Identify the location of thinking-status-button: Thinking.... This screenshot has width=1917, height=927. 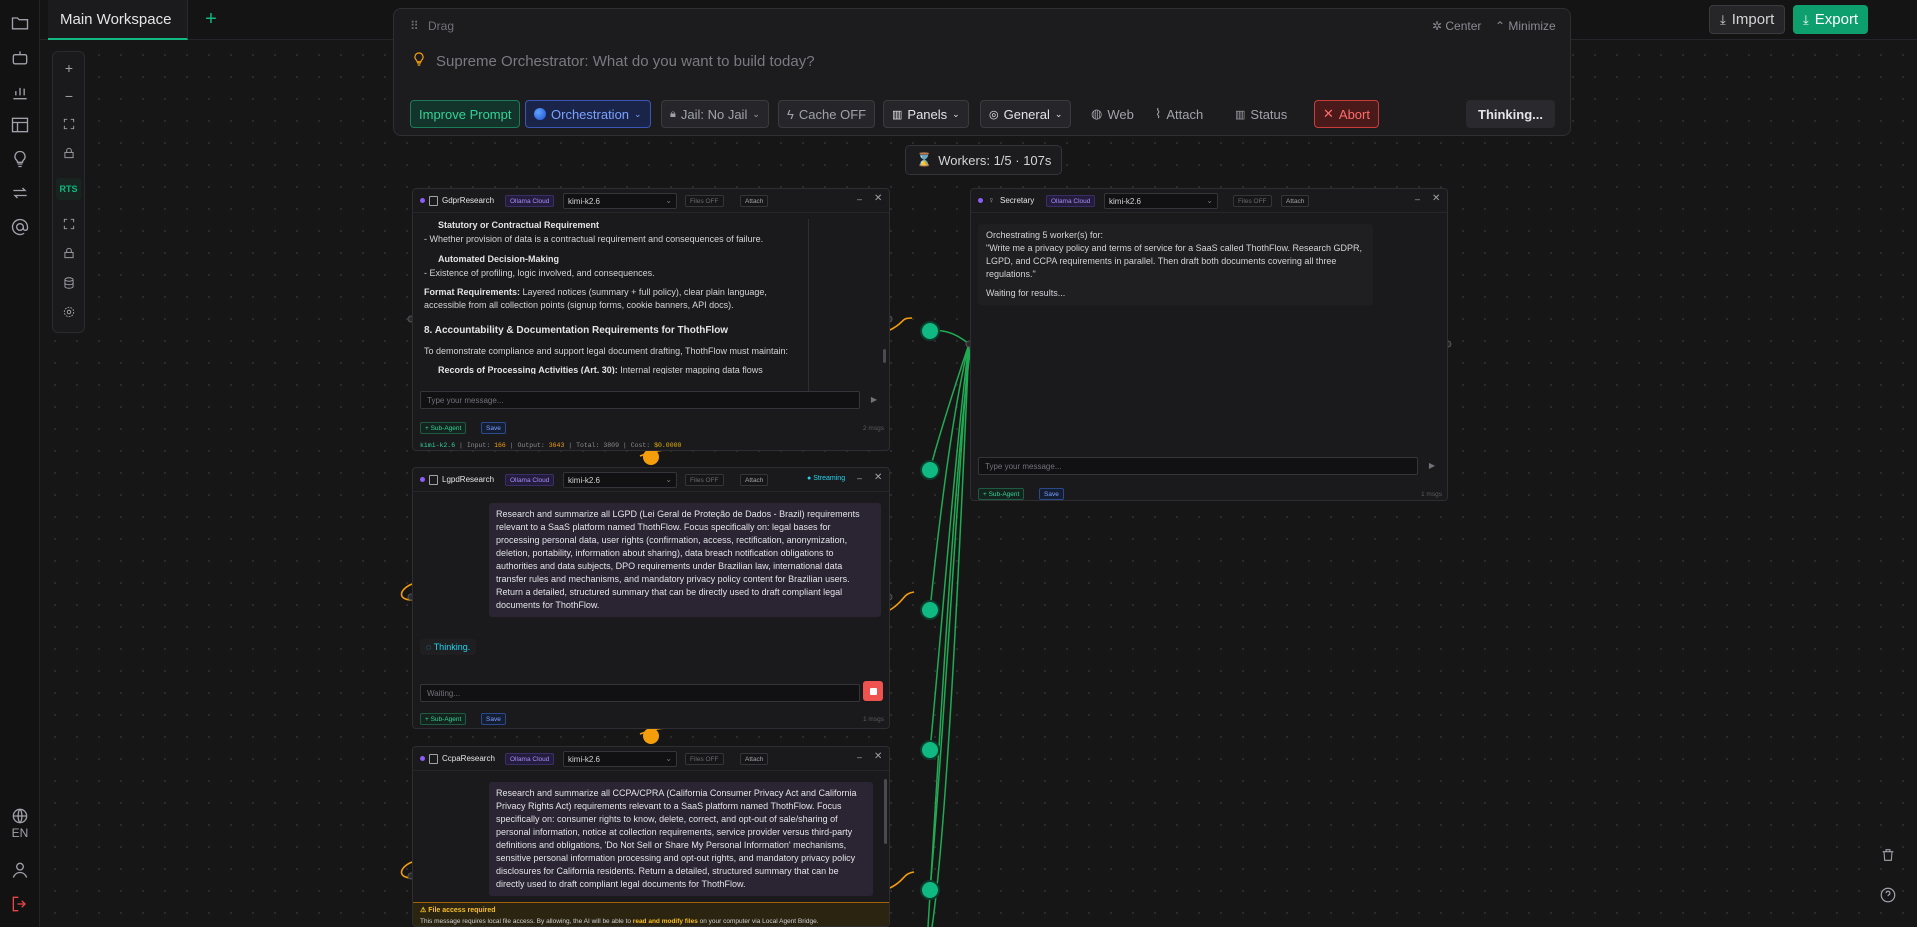
(1510, 114).